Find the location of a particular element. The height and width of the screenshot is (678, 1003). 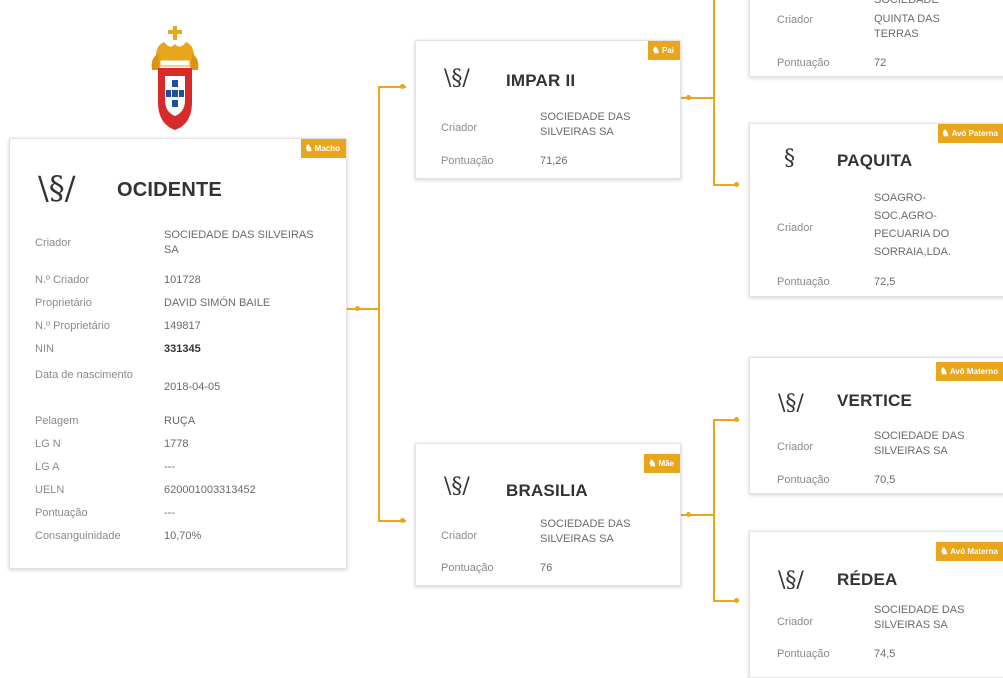

relation-badge: ♞ Mãe is located at coordinates (662, 463).